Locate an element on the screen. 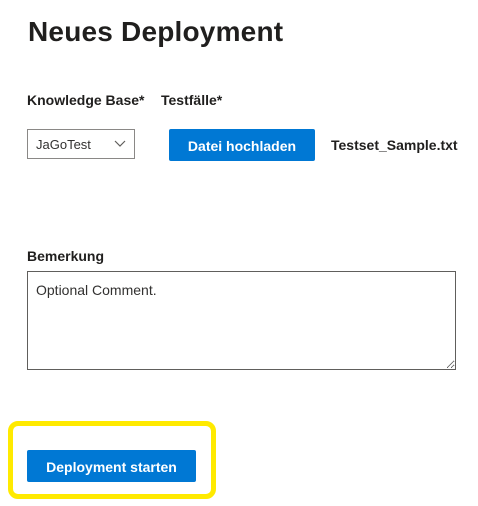 The height and width of the screenshot is (506, 478). page-title: Neues Deployment is located at coordinates (156, 31).